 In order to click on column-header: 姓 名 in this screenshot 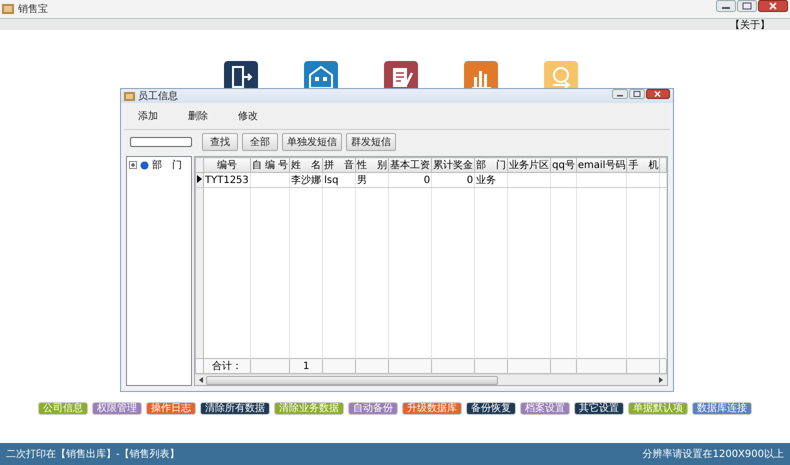, I will do `click(306, 165)`.